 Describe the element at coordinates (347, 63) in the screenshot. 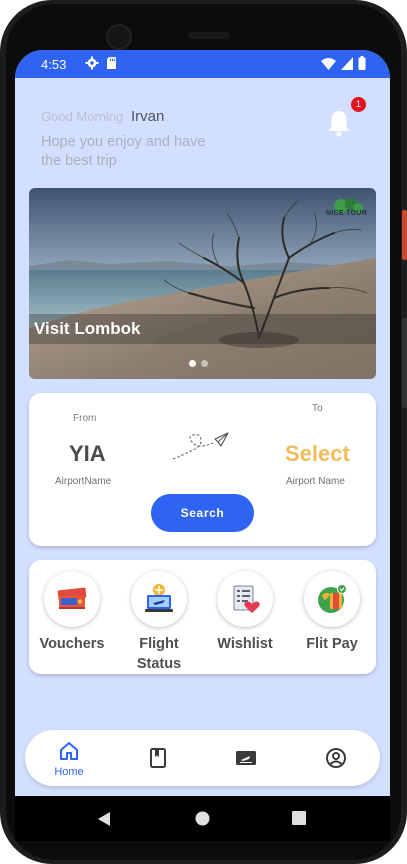

I see `signal-icon` at that location.